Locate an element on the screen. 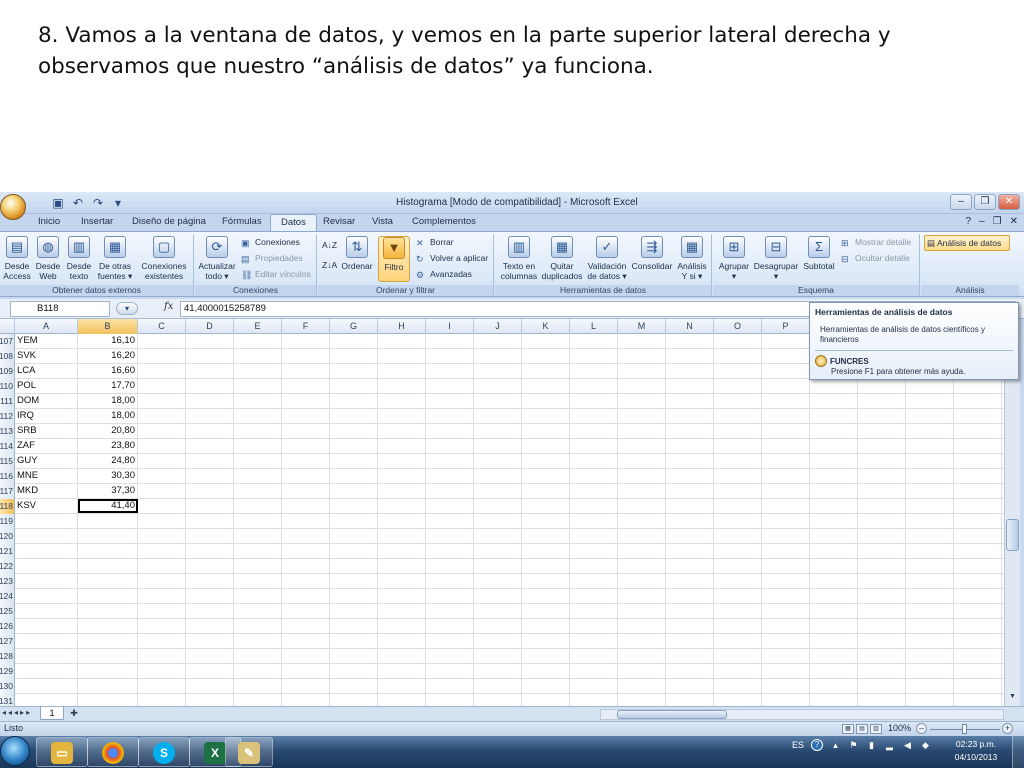  advanced-filter-button: ⚙ Avanzadas is located at coordinates (444, 274).